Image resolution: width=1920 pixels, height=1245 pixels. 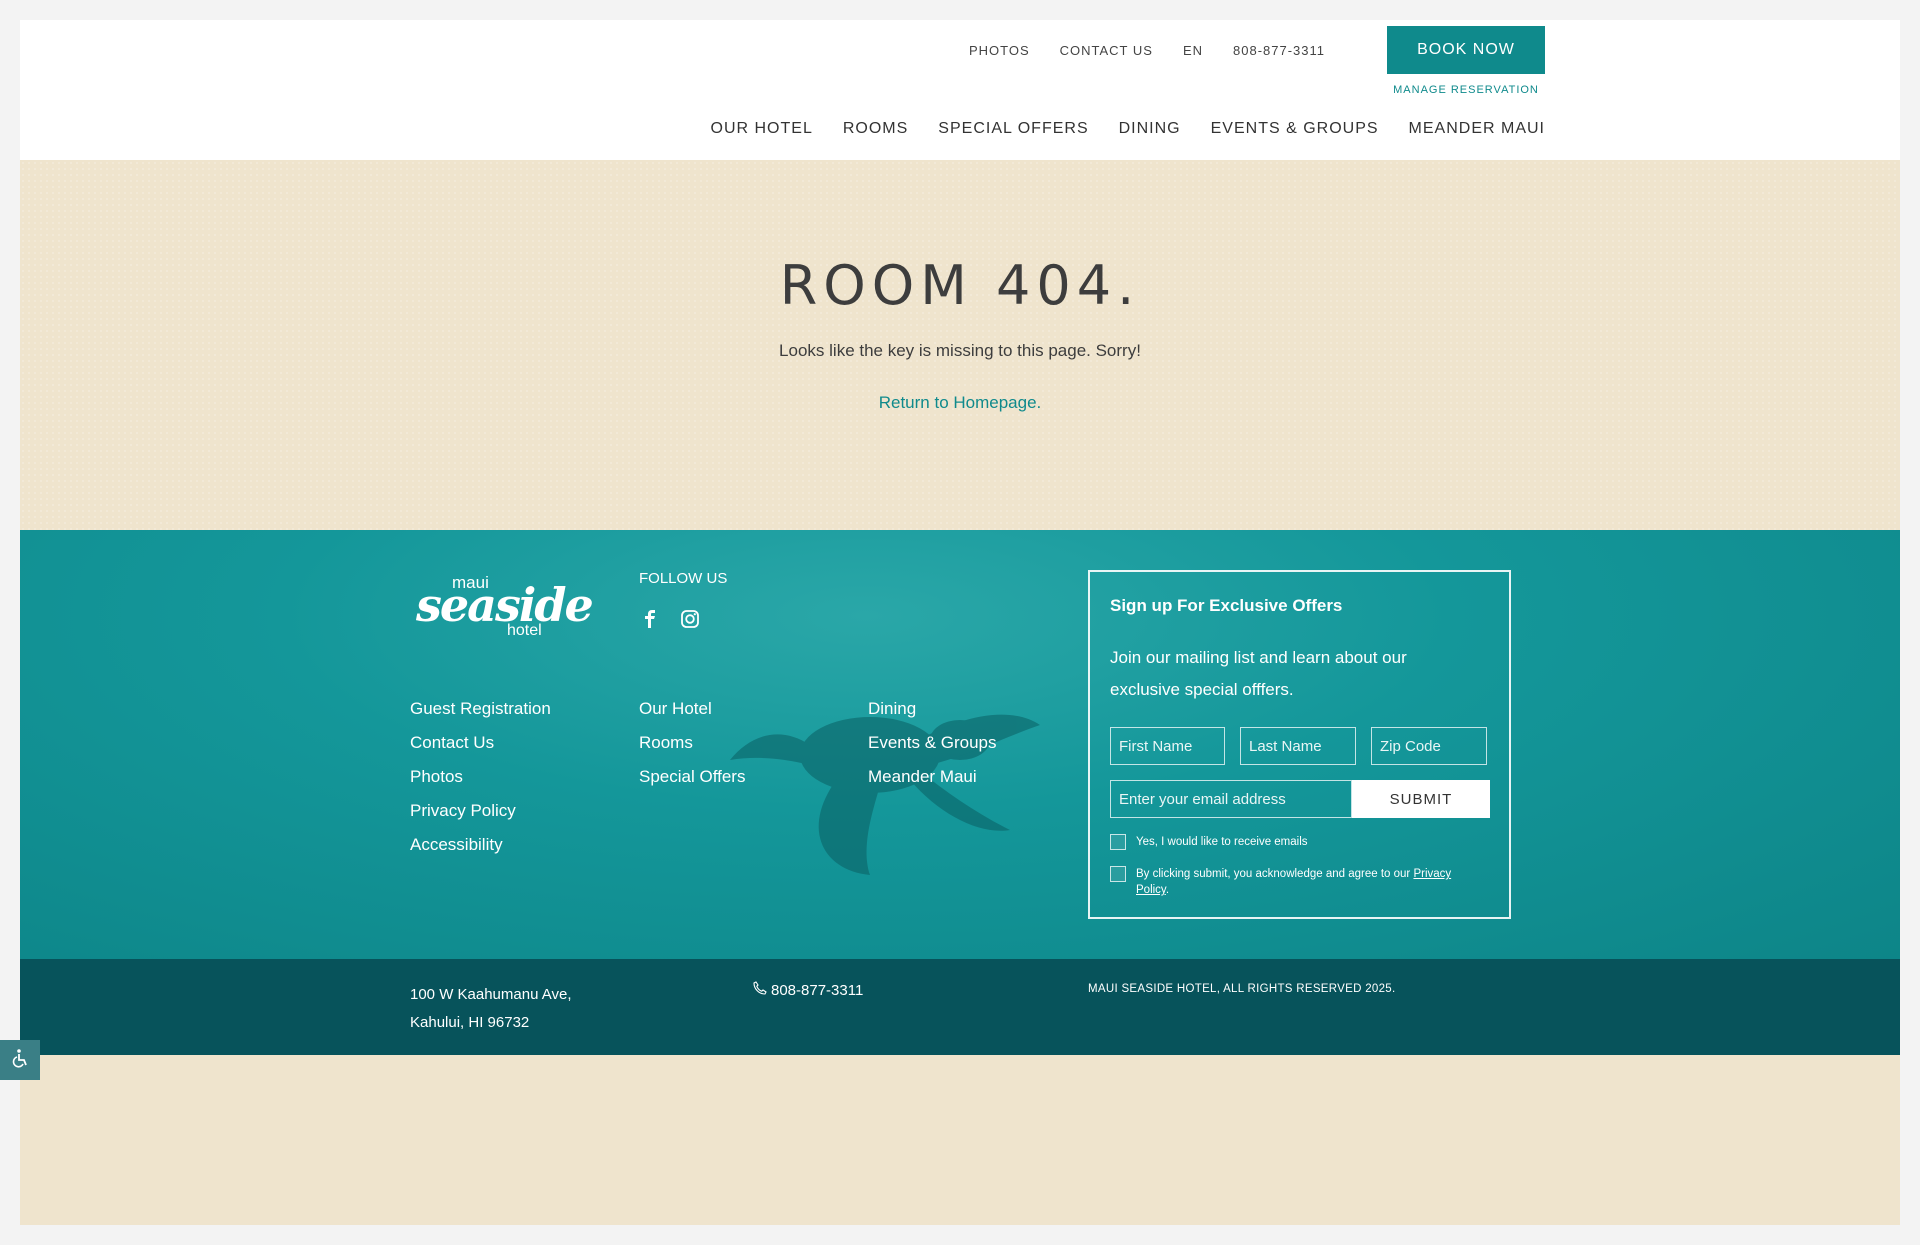 I want to click on submit-button: SUBMIT, so click(x=1421, y=799).